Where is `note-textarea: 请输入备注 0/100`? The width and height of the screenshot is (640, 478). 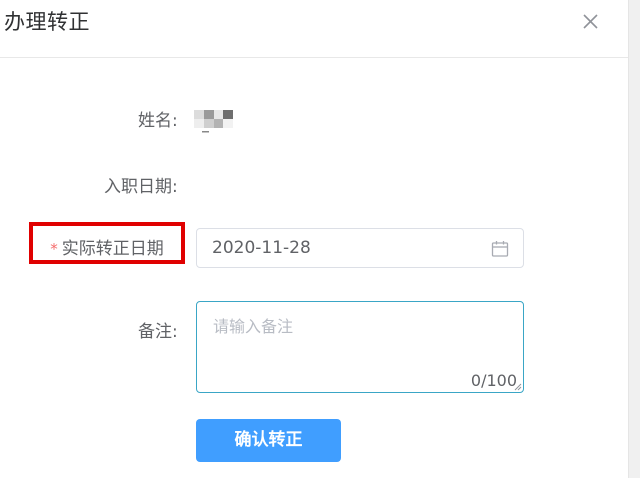
note-textarea: 请输入备注 0/100 is located at coordinates (360, 347).